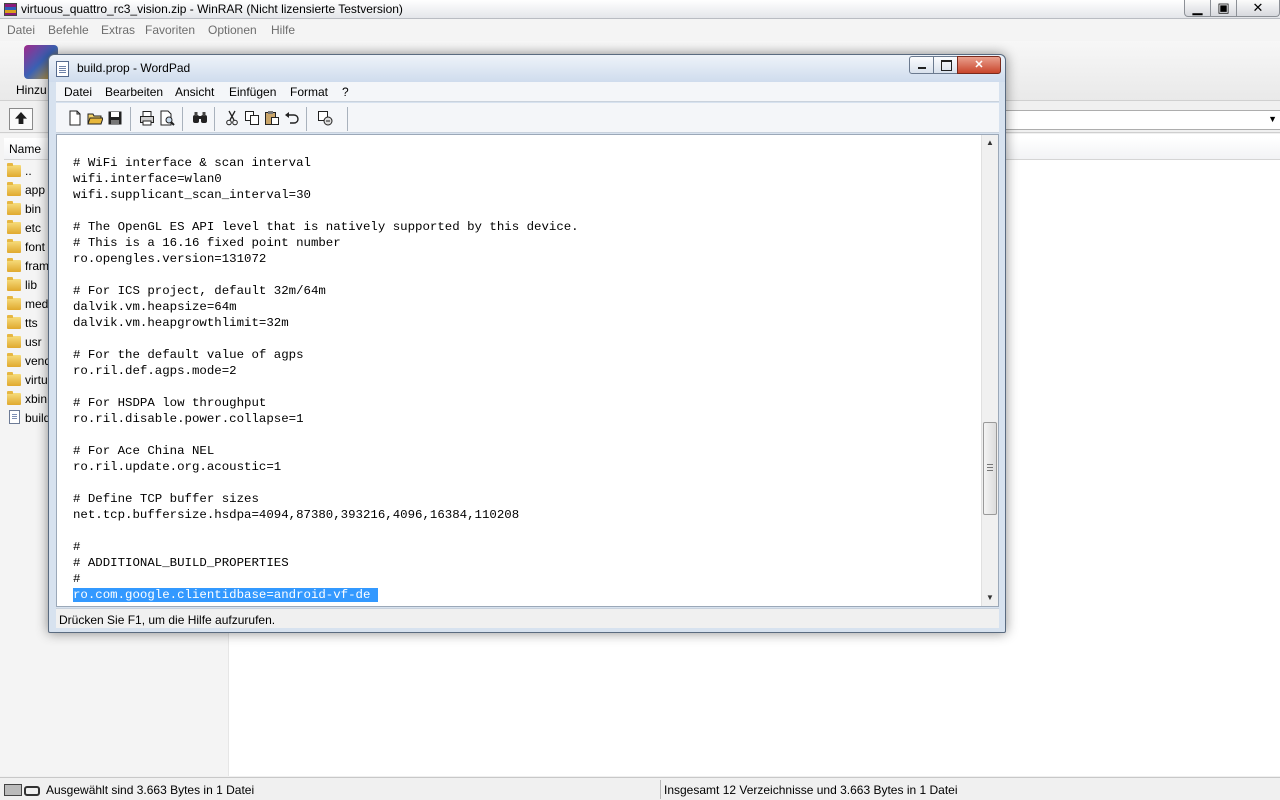  I want to click on winrar-menu-extras: Extras, so click(118, 30).